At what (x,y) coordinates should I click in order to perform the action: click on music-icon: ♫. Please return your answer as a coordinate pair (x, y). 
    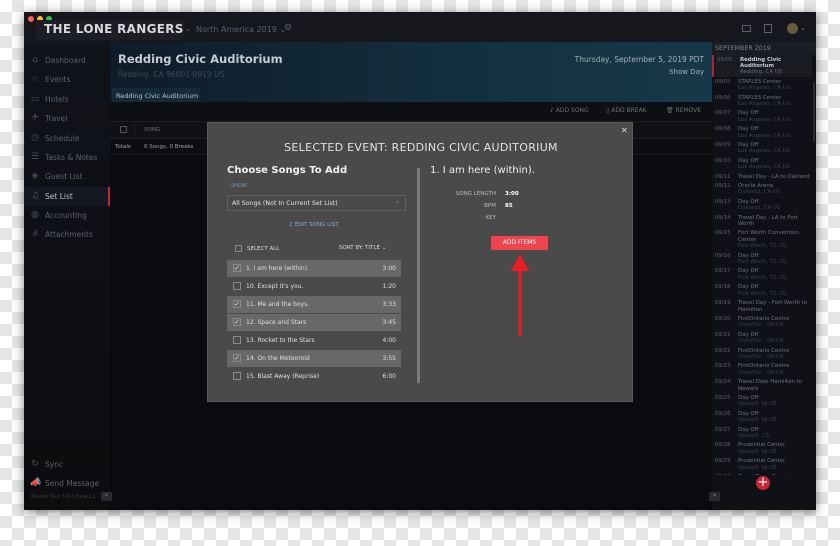
    Looking at the image, I should click on (35, 196).